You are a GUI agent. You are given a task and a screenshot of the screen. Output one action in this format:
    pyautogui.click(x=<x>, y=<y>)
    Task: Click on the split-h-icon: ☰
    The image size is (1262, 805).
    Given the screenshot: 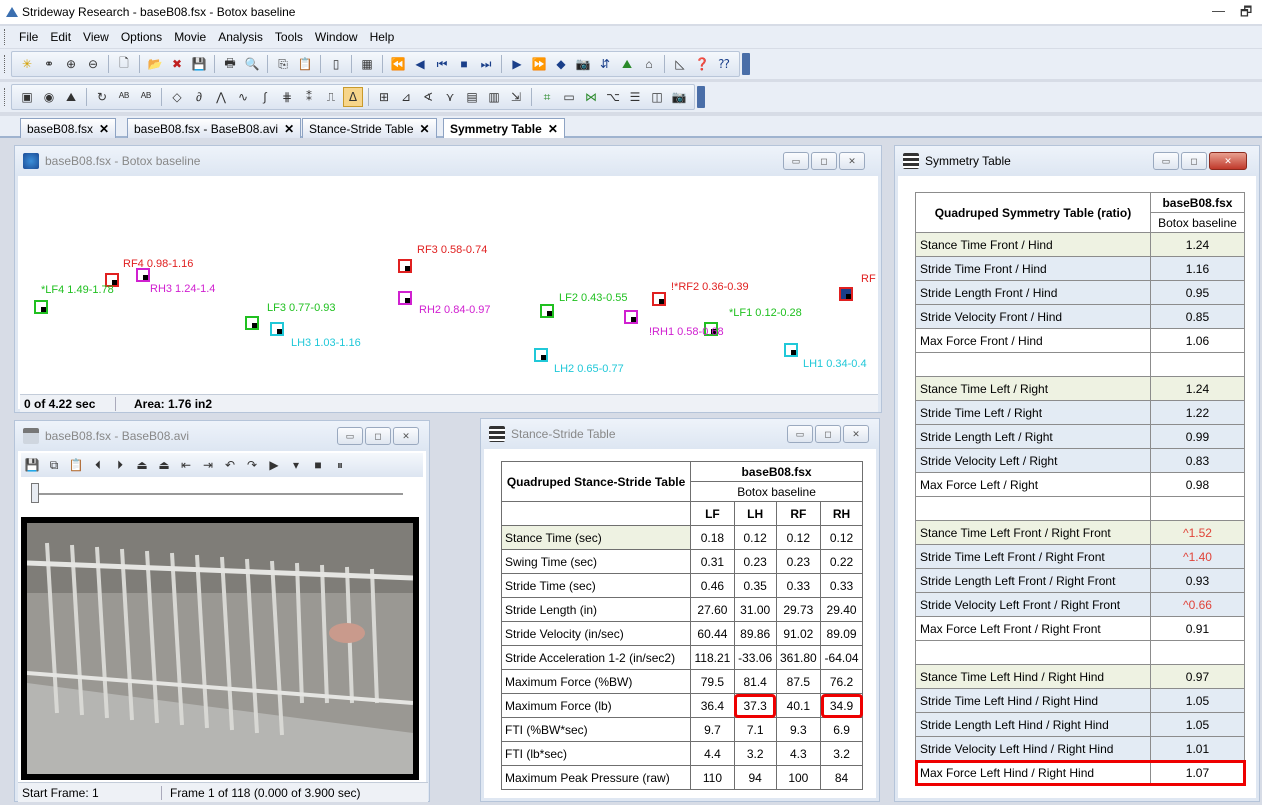 What is the action you would take?
    pyautogui.click(x=635, y=97)
    